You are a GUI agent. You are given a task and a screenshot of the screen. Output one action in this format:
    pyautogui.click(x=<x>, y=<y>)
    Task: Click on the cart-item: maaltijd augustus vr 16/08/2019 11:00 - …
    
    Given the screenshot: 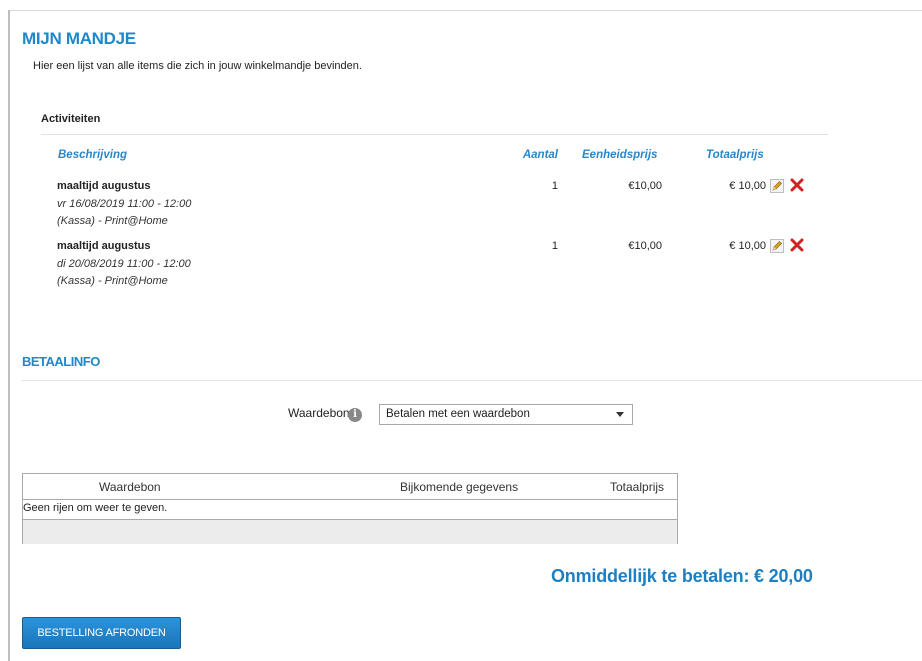 What is the action you would take?
    pyautogui.click(x=447, y=209)
    